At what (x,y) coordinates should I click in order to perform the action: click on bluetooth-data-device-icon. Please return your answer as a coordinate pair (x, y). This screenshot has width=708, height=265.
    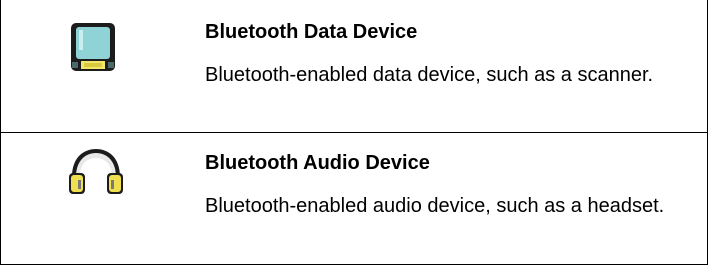
    Looking at the image, I should click on (93, 47).